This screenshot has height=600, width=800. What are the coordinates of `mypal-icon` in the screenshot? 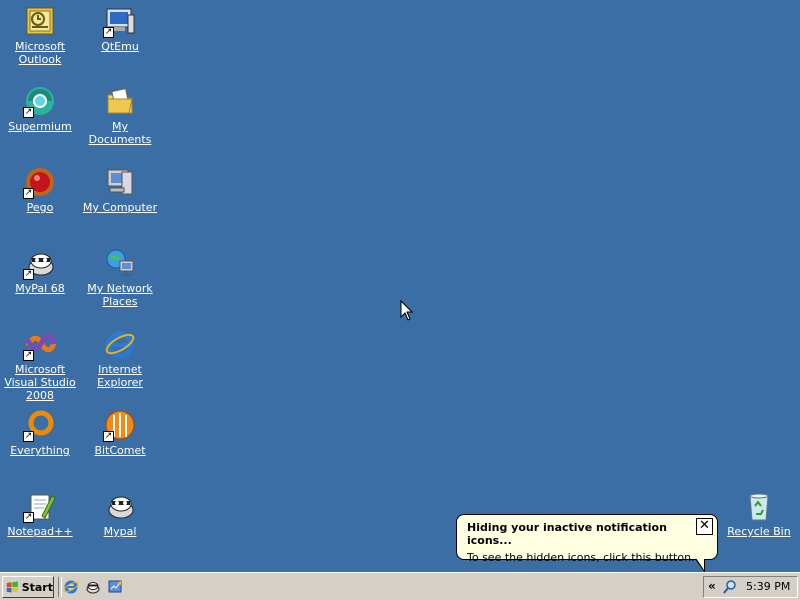 It's located at (120, 506).